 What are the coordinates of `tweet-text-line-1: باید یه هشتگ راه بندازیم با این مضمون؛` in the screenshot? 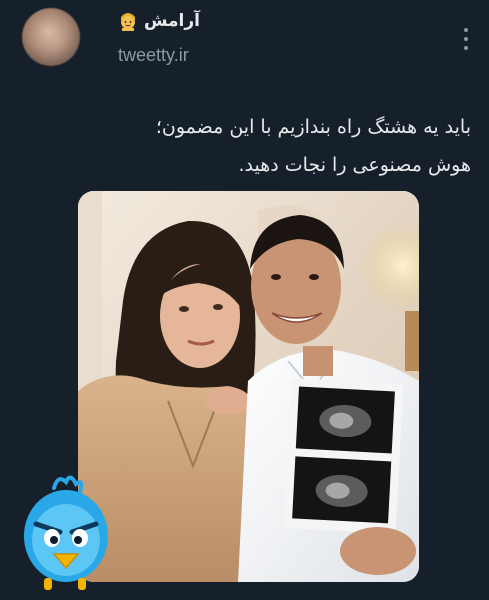 It's located at (313, 127).